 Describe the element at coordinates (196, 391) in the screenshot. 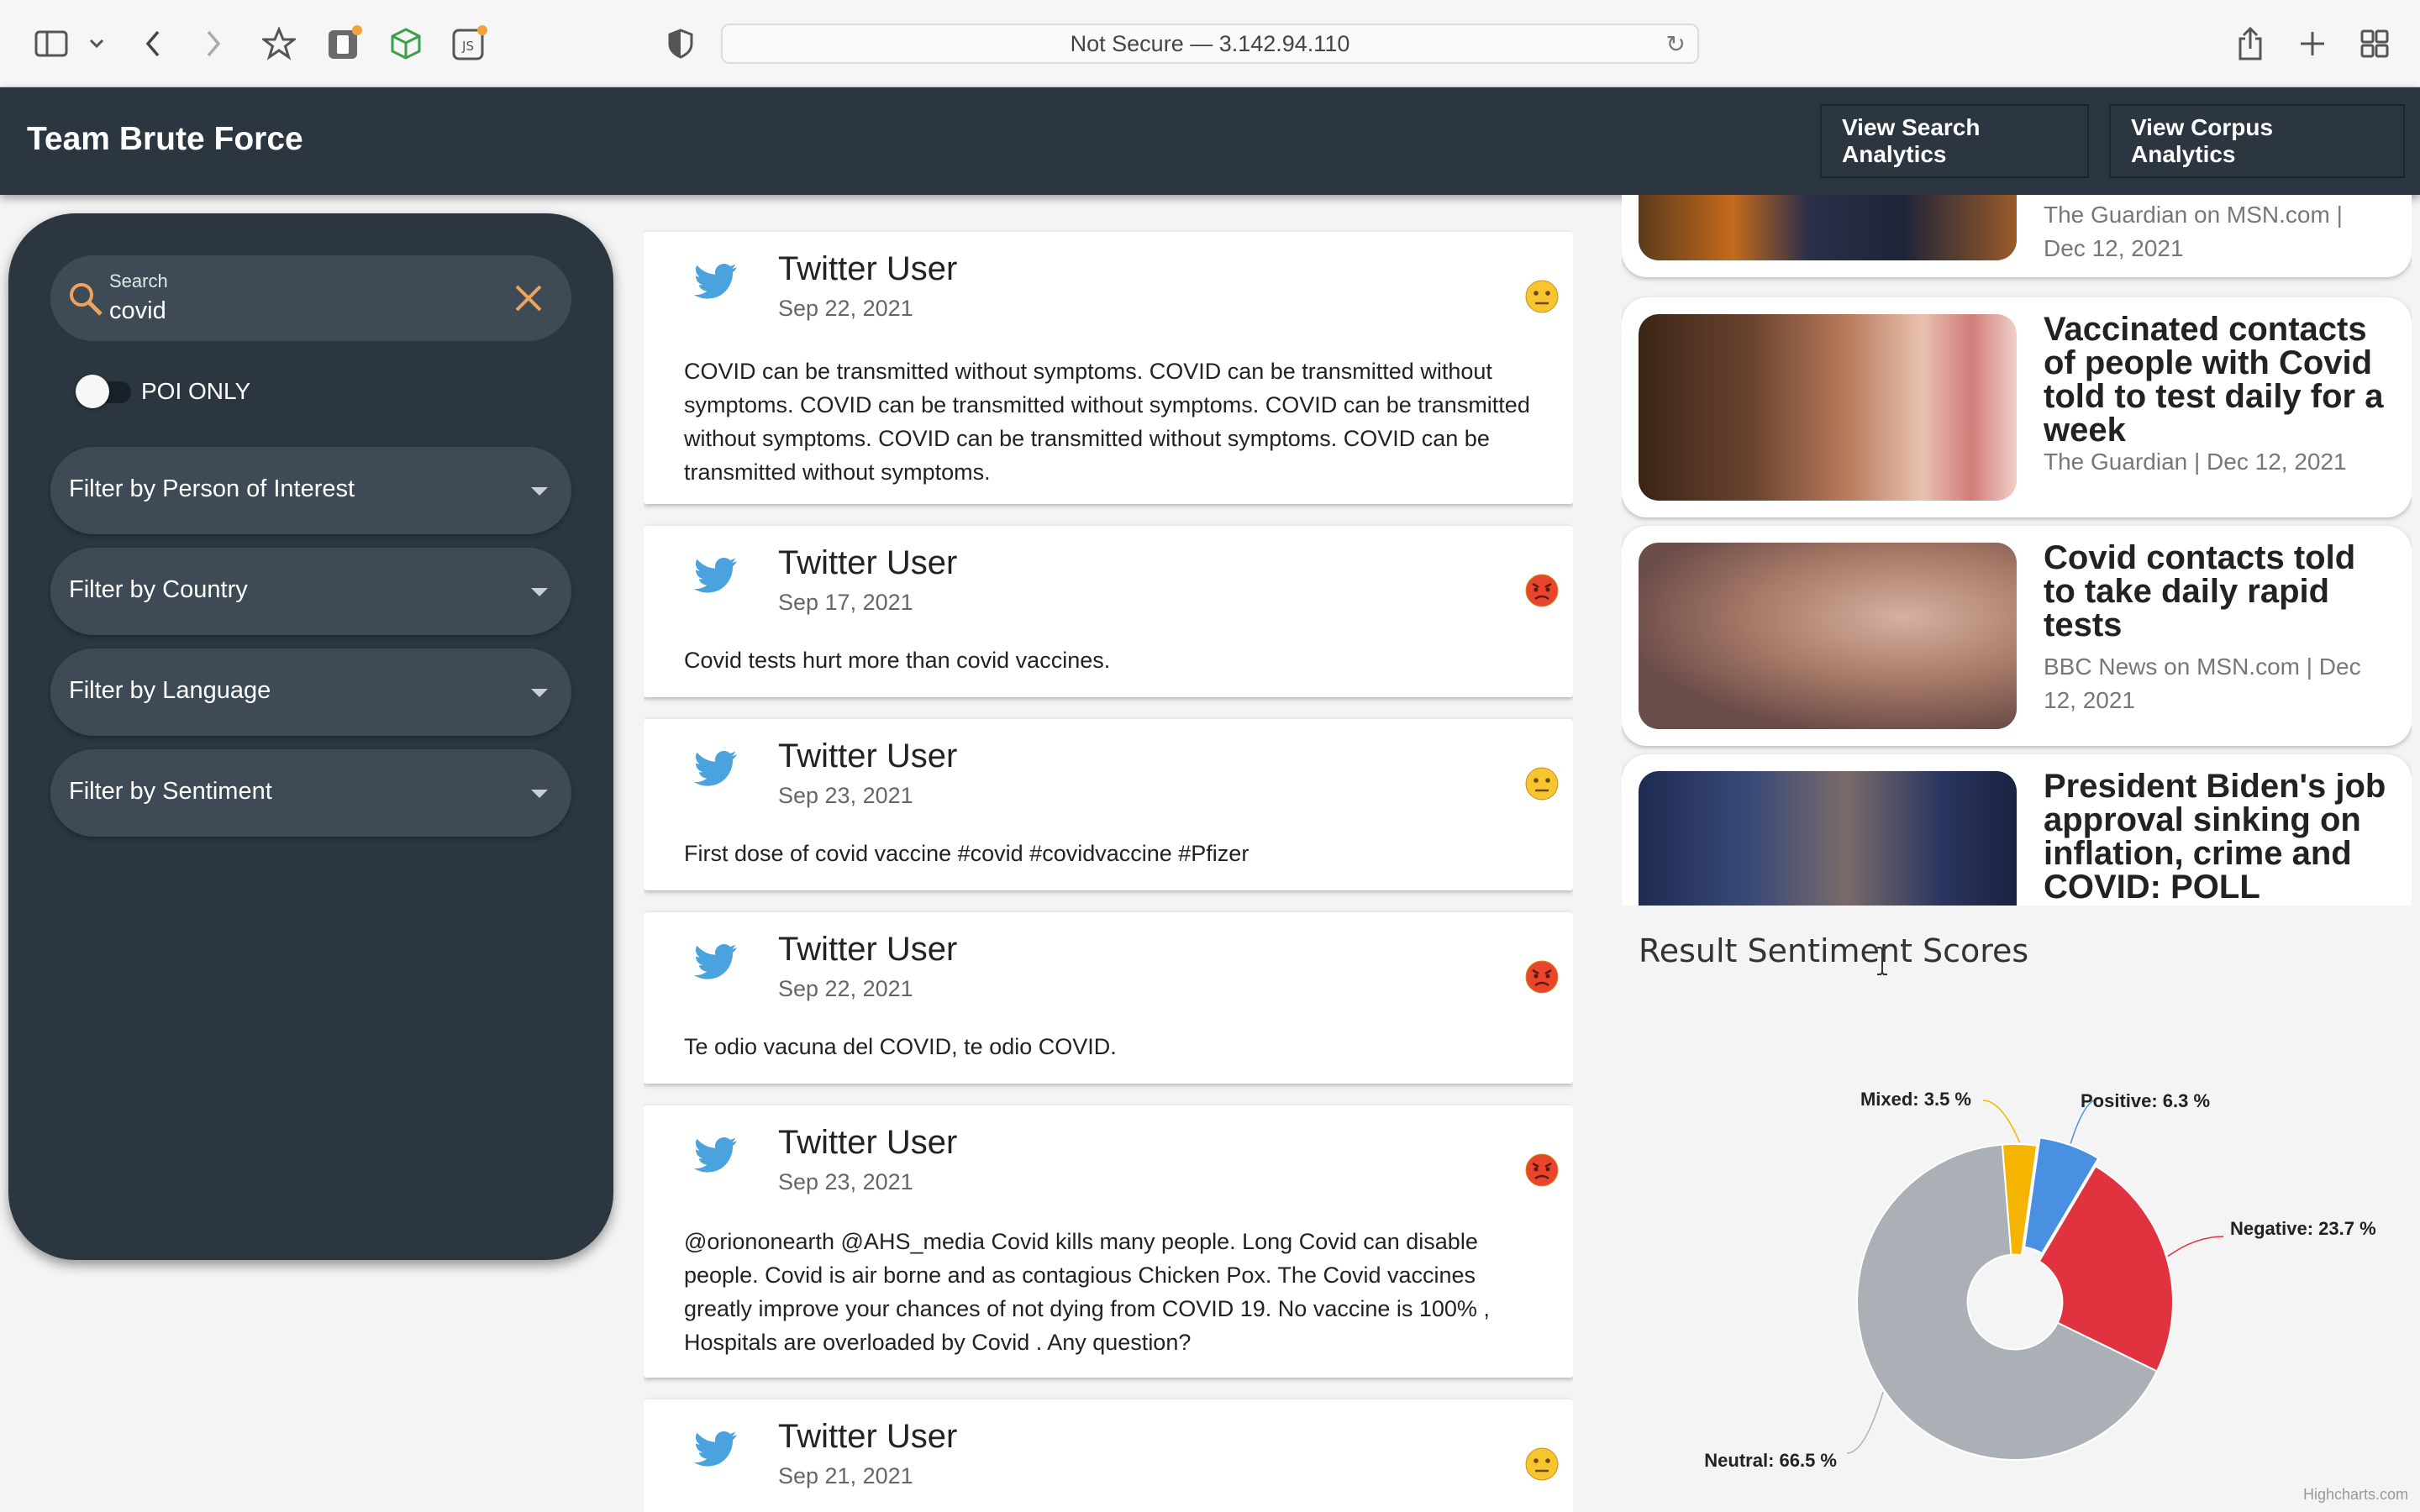

I see `poi-only-label: POI ONLY` at that location.